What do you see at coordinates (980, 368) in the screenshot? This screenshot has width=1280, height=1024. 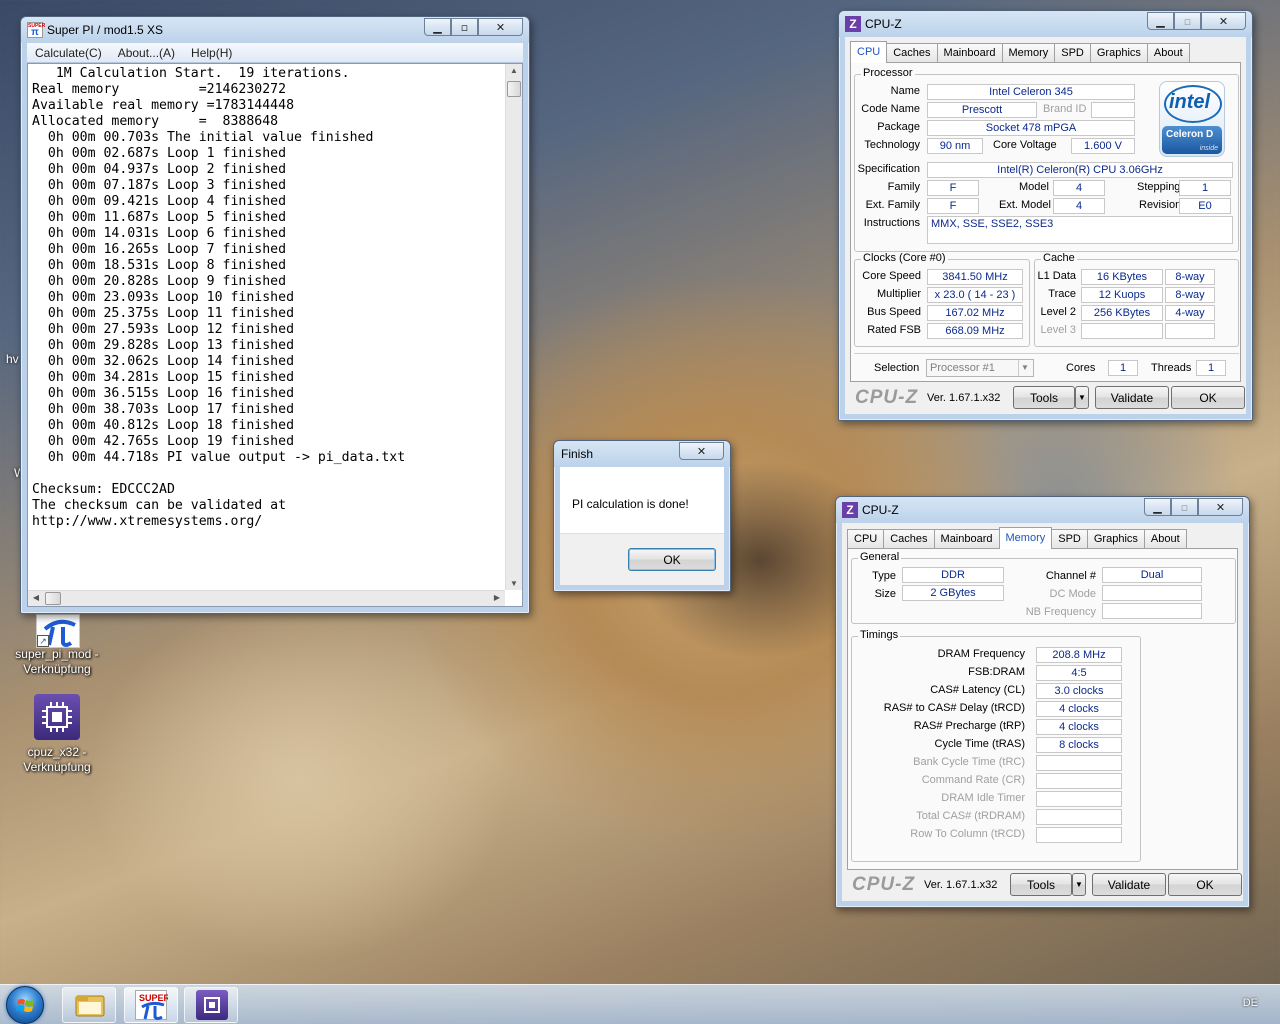 I see `processor-select: Processor #1 ▼` at bounding box center [980, 368].